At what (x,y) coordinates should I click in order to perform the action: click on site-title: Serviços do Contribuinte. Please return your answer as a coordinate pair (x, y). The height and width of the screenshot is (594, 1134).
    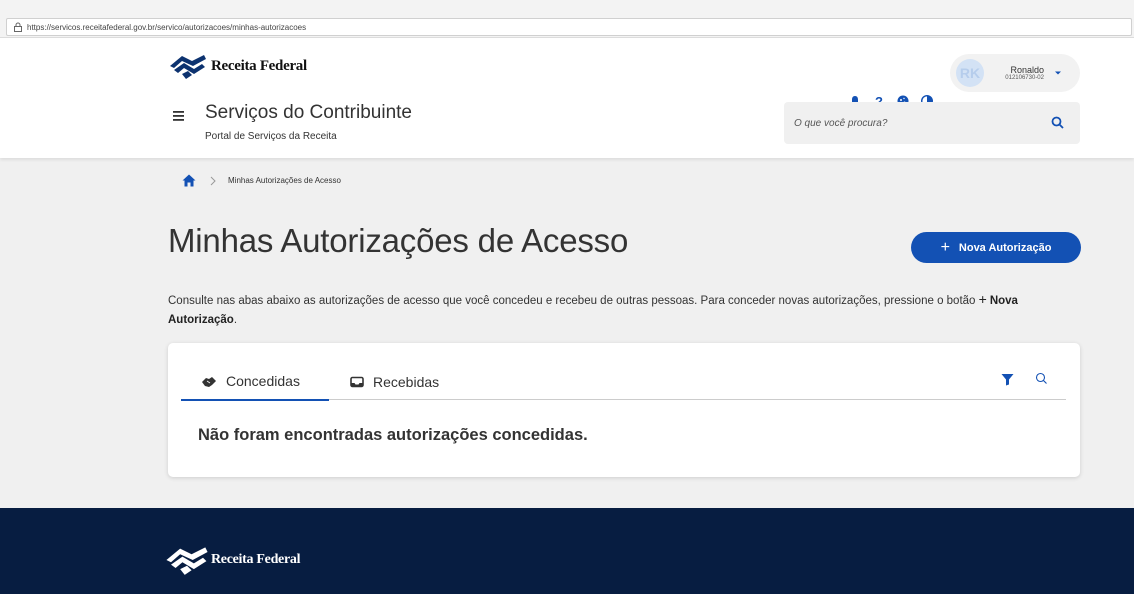
    Looking at the image, I should click on (308, 112).